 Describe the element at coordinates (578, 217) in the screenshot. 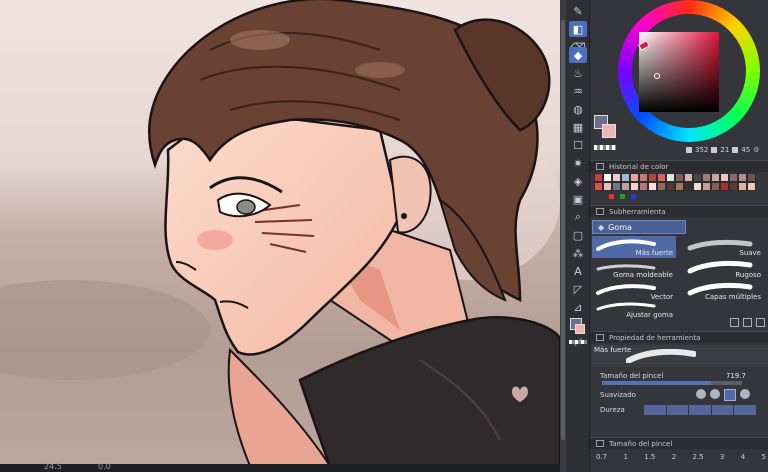

I see `move-icon: ⌕` at that location.